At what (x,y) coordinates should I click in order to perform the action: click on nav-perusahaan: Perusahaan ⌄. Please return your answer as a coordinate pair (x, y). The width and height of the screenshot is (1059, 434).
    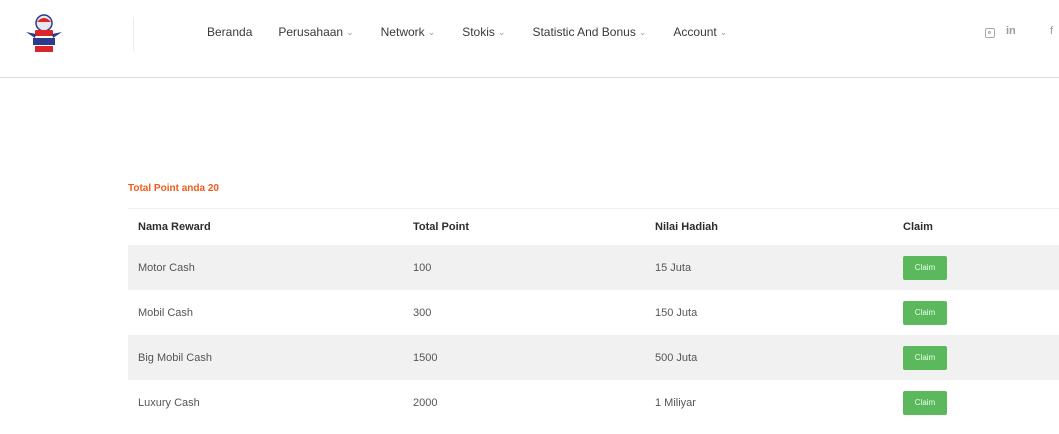
    Looking at the image, I should click on (315, 32).